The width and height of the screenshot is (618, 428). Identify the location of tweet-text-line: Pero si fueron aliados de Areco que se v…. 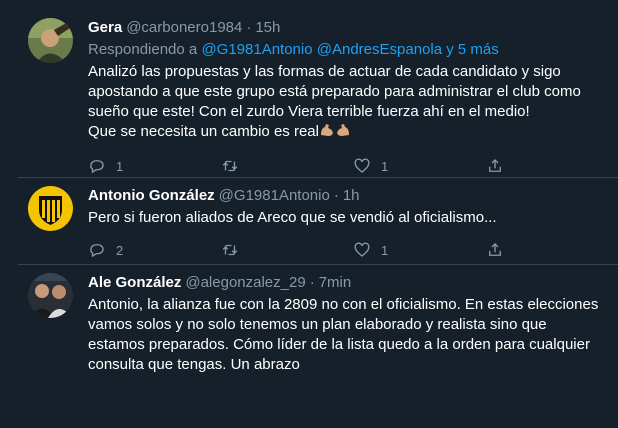
(292, 217).